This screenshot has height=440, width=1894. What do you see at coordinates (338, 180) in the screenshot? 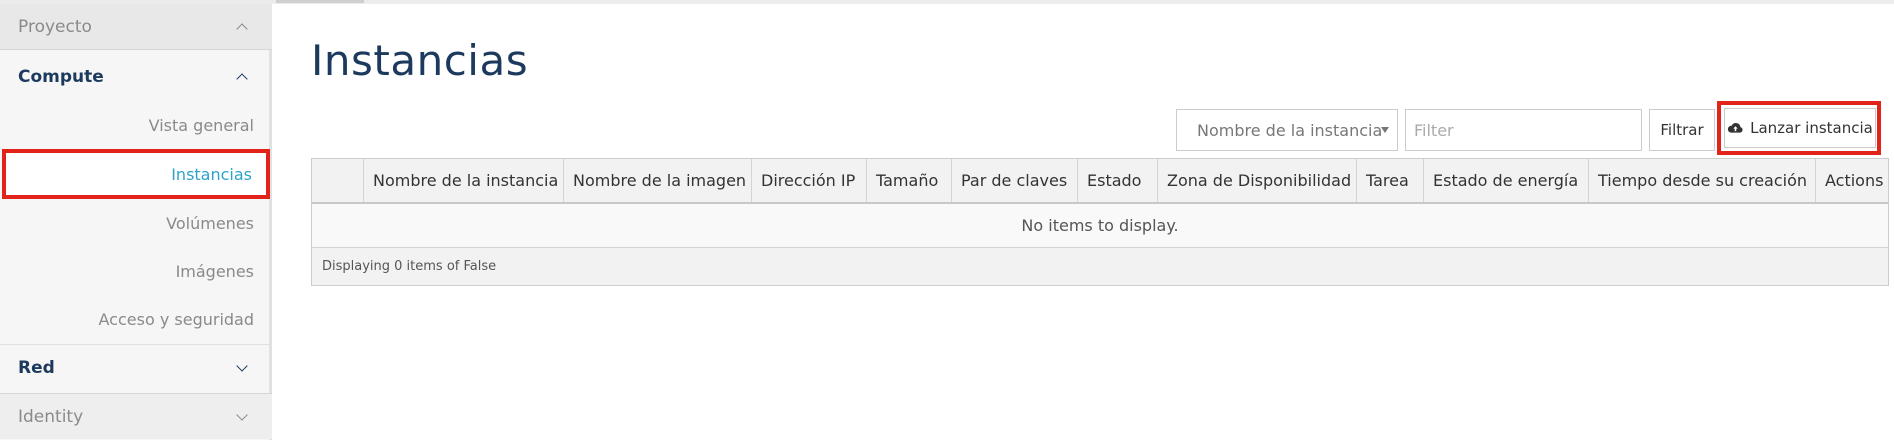
I see `select-all-column` at bounding box center [338, 180].